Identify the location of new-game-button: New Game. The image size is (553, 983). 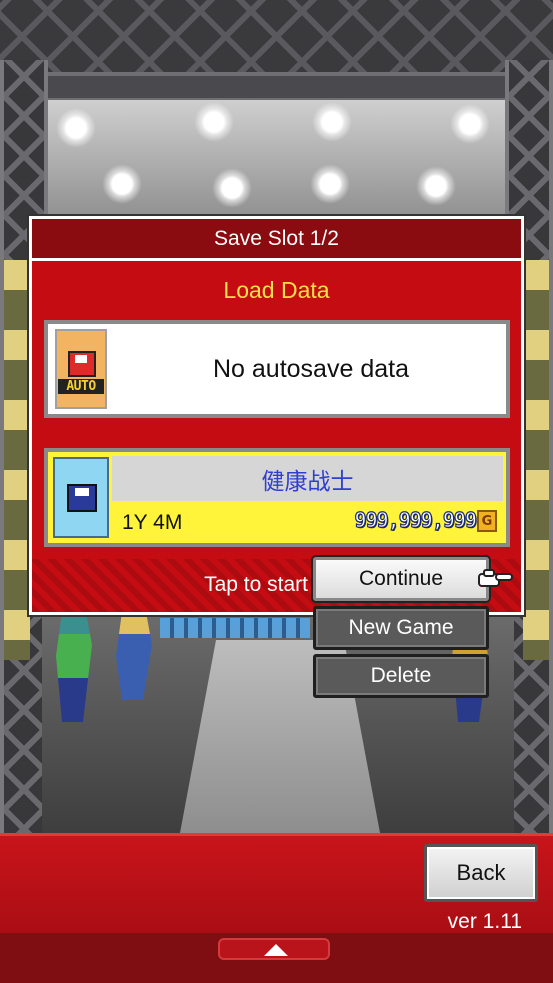
(401, 628).